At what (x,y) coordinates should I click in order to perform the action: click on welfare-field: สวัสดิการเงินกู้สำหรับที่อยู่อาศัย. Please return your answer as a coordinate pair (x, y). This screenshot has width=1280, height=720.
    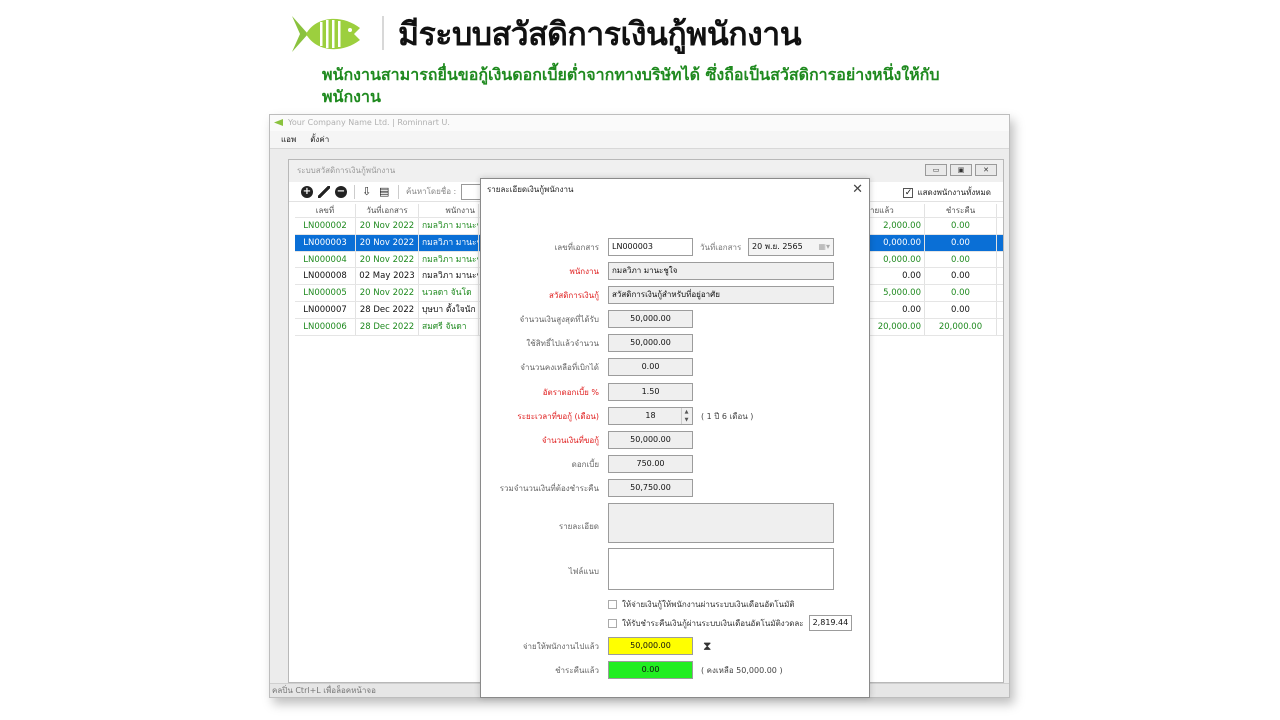
    Looking at the image, I should click on (721, 295).